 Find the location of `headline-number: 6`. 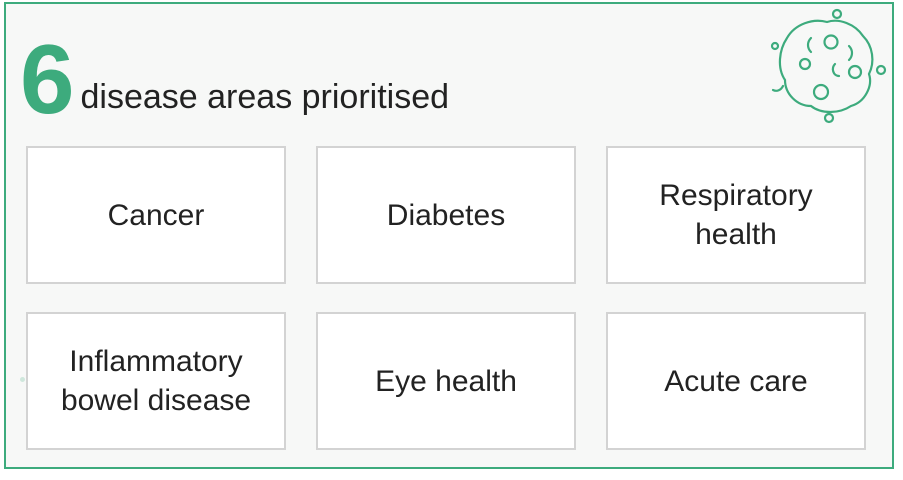

headline-number: 6 is located at coordinates (47, 79).